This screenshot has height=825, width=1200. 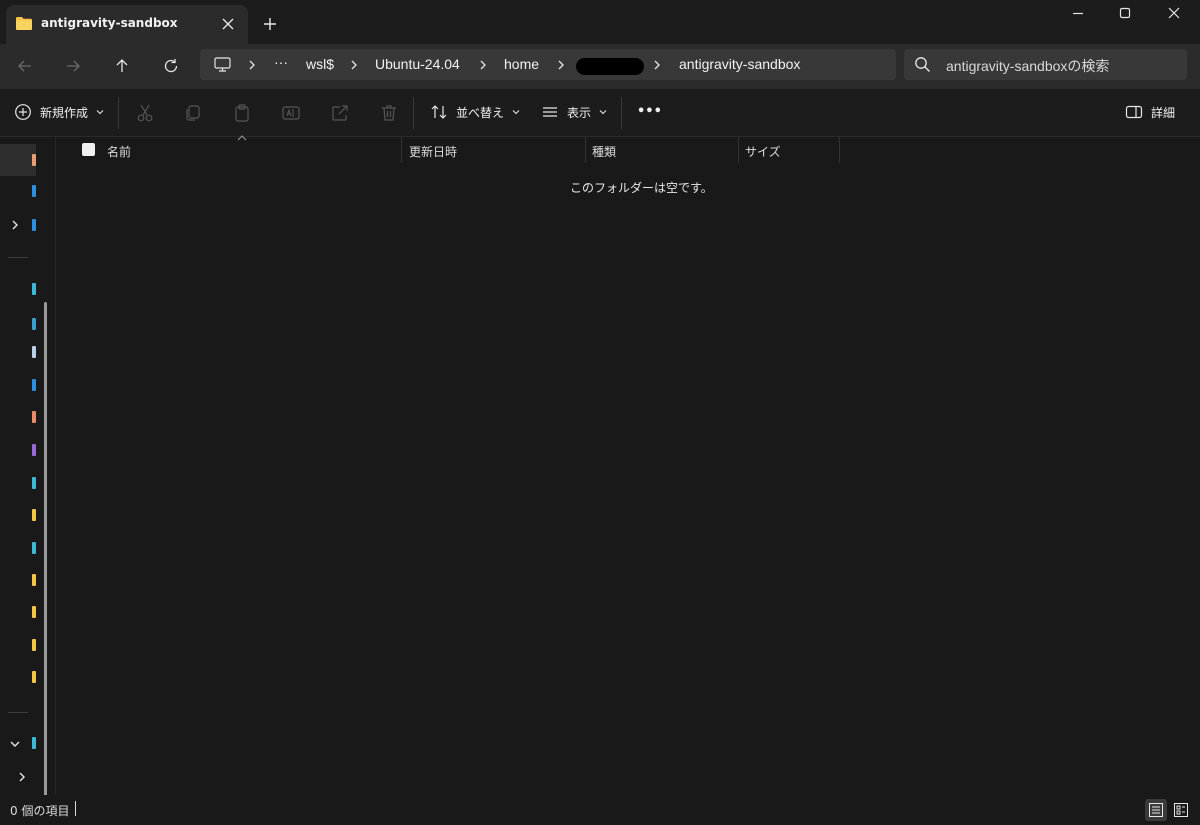 I want to click on add-circle-icon, so click(x=23, y=112).